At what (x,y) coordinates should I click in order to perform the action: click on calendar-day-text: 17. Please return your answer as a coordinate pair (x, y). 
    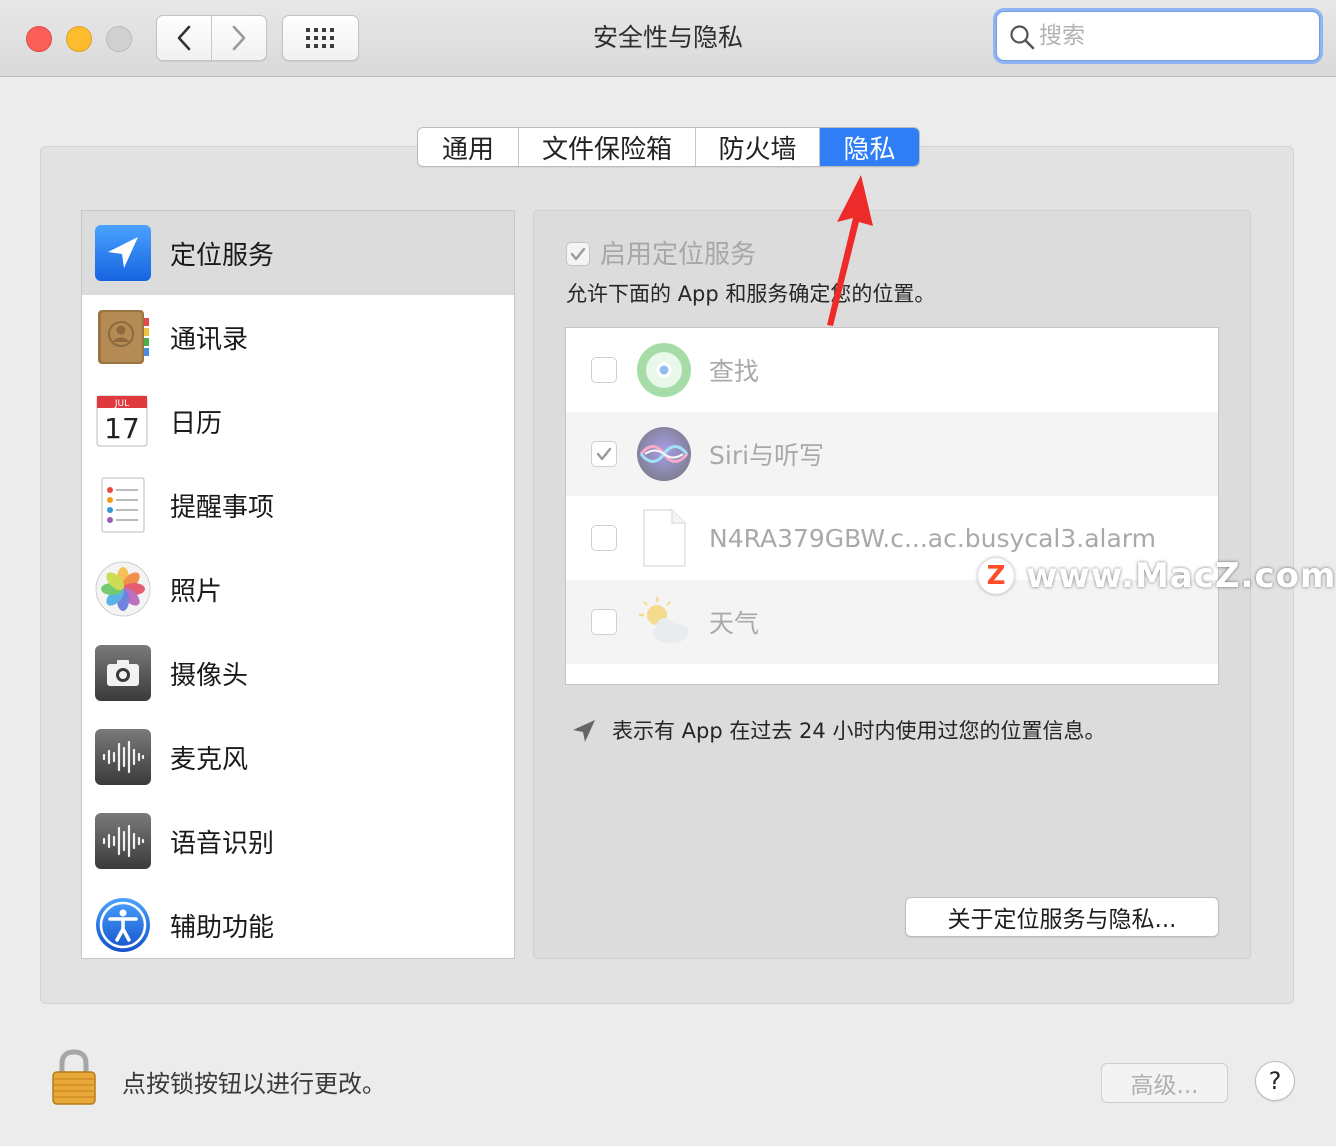
    Looking at the image, I should click on (122, 428).